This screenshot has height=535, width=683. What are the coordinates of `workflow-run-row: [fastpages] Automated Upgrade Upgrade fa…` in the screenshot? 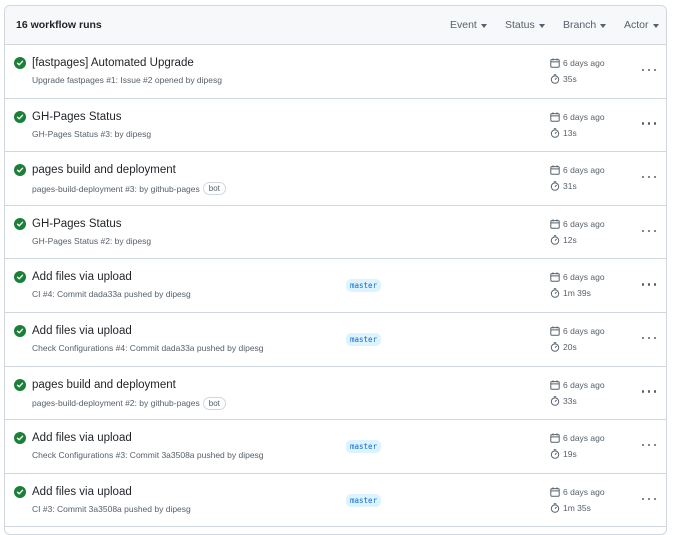 It's located at (335, 72).